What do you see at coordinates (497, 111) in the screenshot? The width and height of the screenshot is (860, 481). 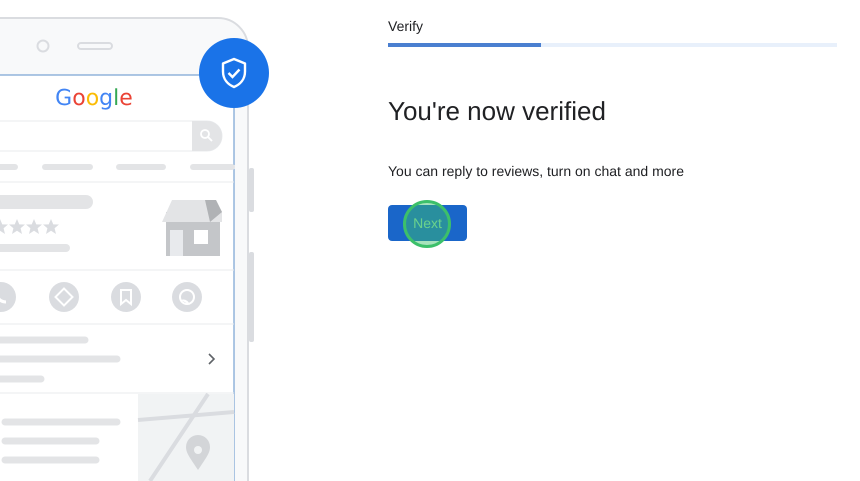 I see `page-heading: You're now verified` at bounding box center [497, 111].